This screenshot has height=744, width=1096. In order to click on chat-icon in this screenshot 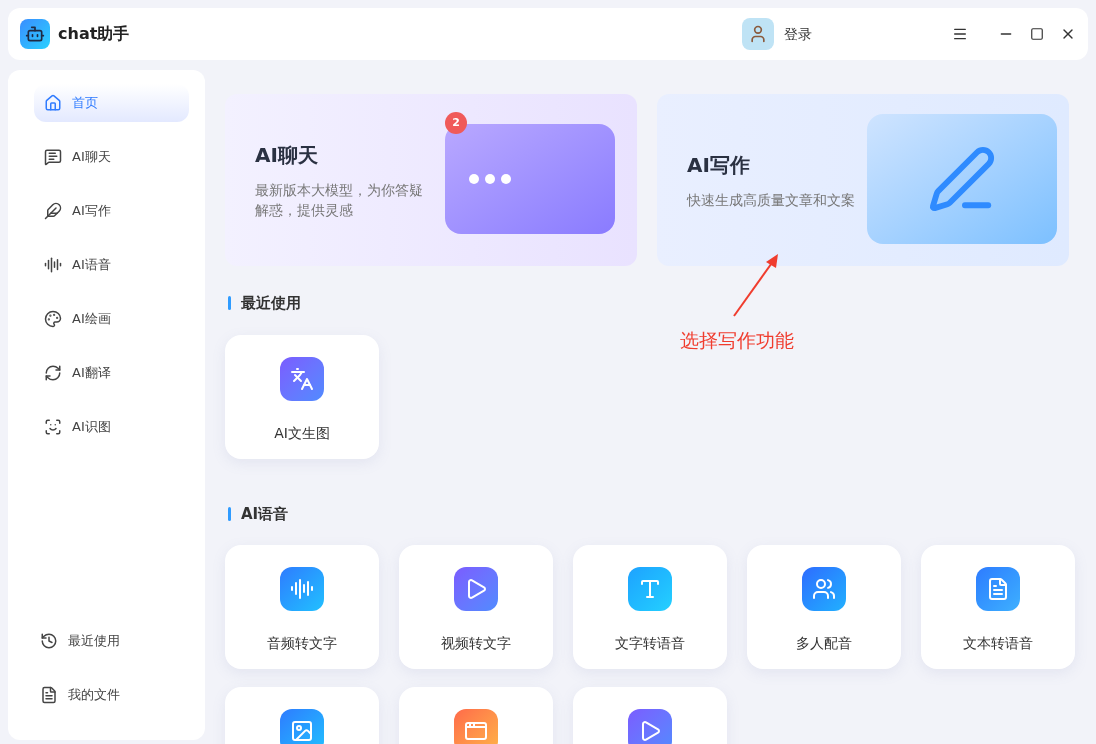, I will do `click(53, 157)`.